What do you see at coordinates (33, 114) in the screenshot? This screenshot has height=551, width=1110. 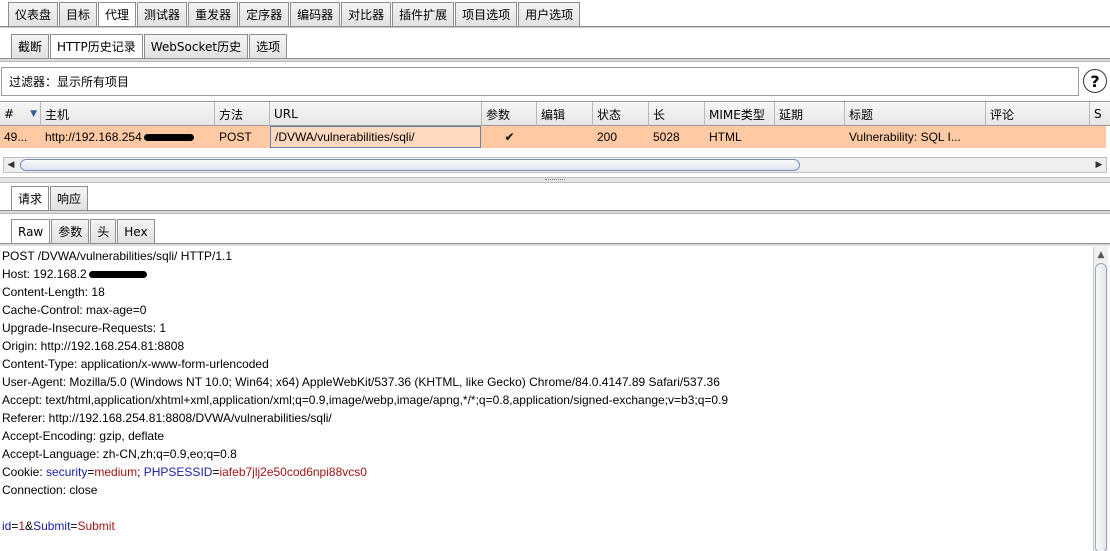 I see `sort-down-icon: ▼` at bounding box center [33, 114].